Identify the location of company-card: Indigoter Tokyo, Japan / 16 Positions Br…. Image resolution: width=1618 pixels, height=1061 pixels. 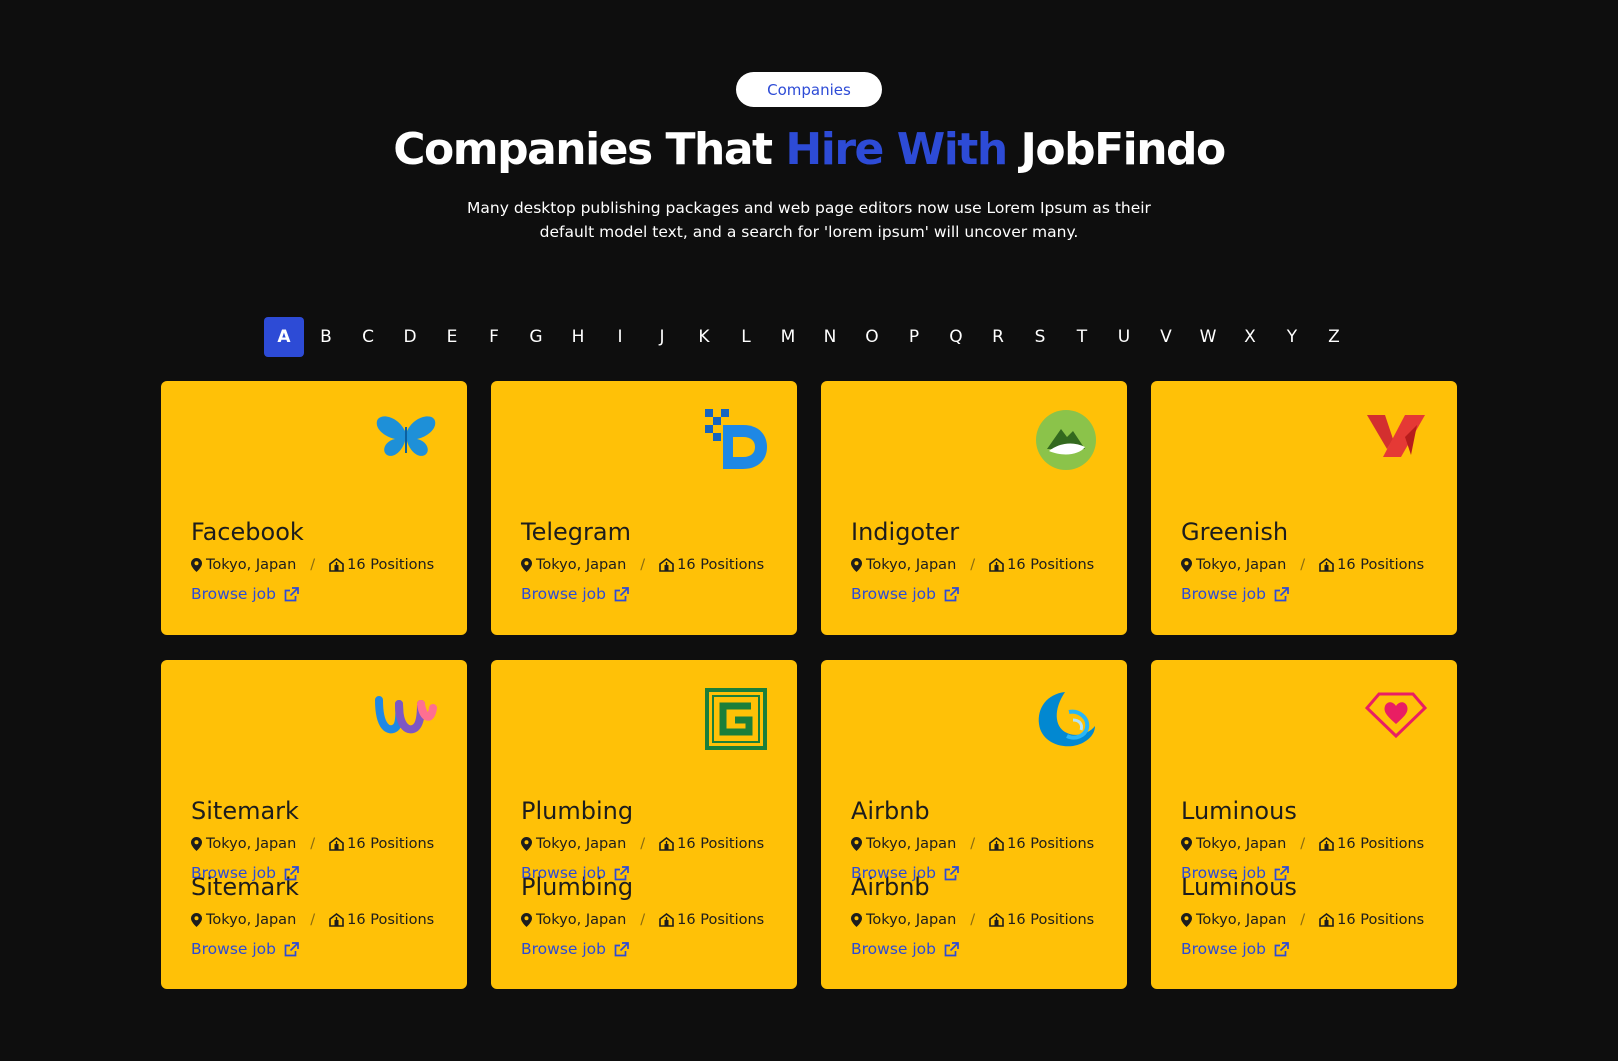
(974, 508).